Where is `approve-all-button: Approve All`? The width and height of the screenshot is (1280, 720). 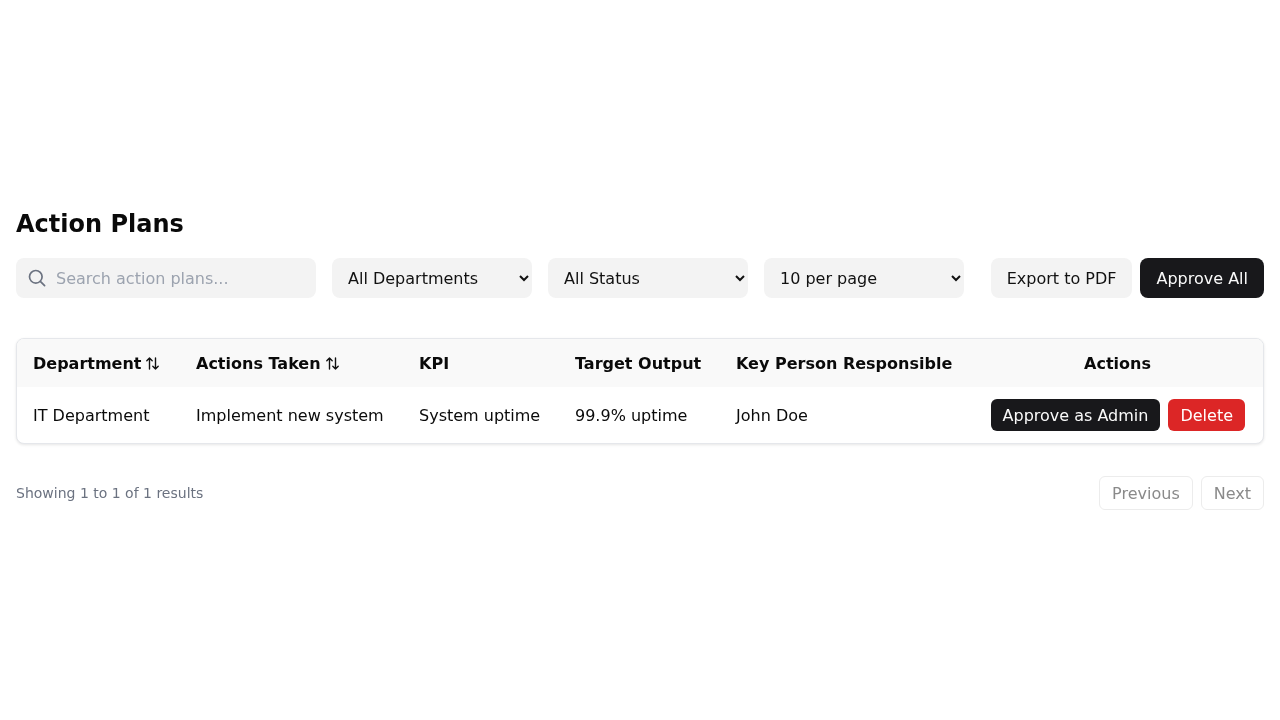
approve-all-button: Approve All is located at coordinates (1202, 278).